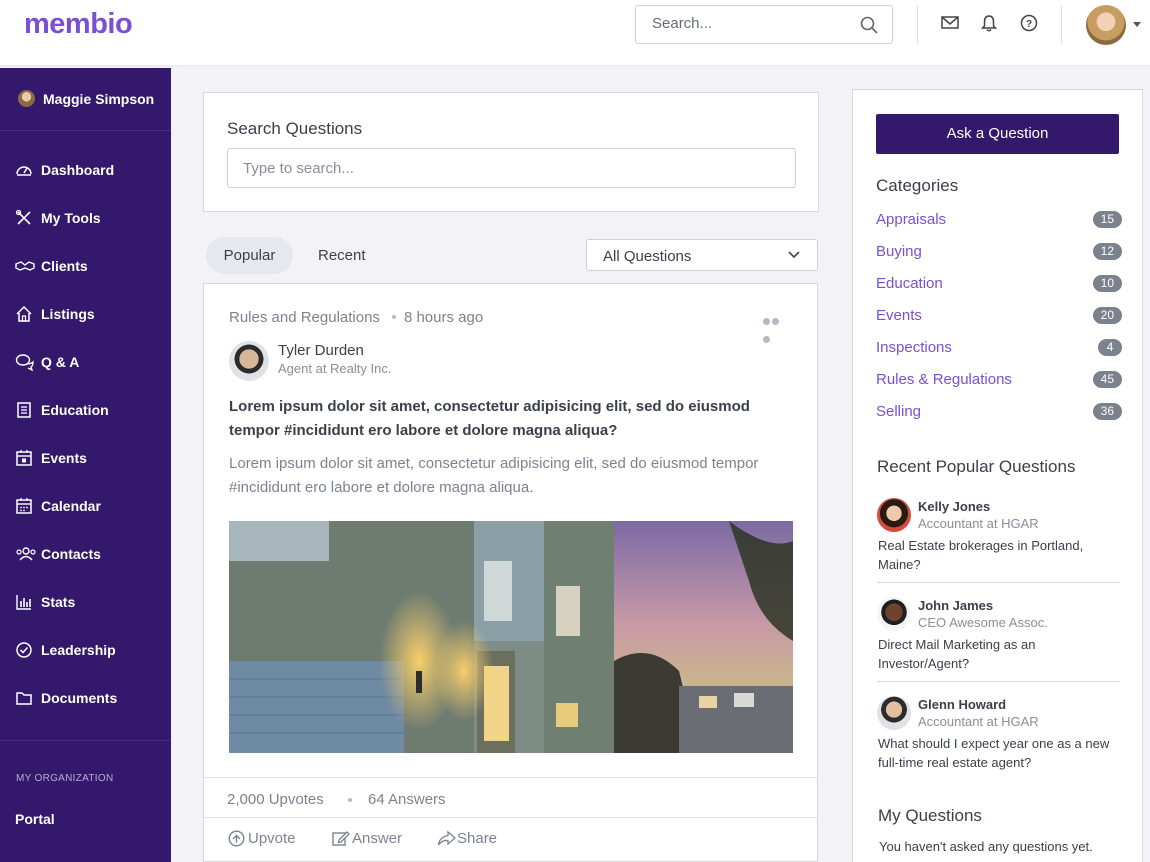  What do you see at coordinates (989, 23) in the screenshot?
I see `bell-icon` at bounding box center [989, 23].